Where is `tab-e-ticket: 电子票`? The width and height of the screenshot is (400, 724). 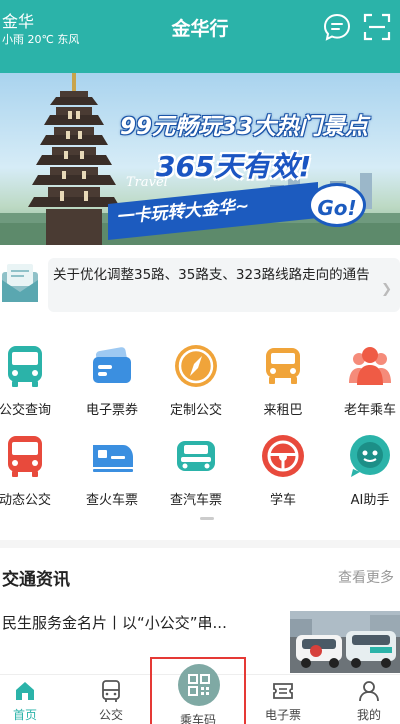
tab-e-ticket: 电子票 is located at coordinates (283, 699).